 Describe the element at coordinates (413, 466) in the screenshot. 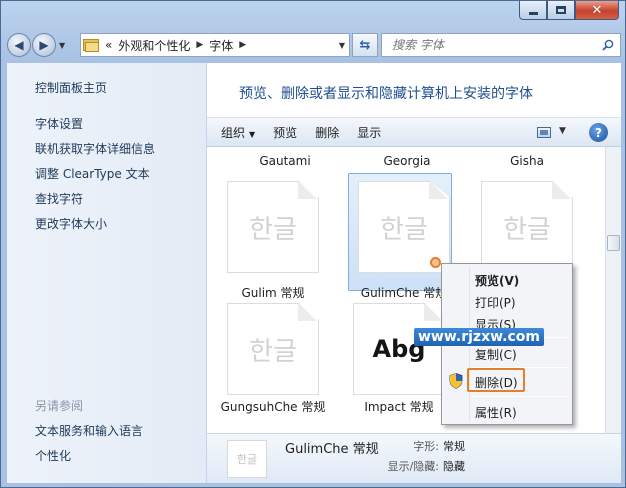

I see `visibility-label: 显示/隐藏:` at that location.